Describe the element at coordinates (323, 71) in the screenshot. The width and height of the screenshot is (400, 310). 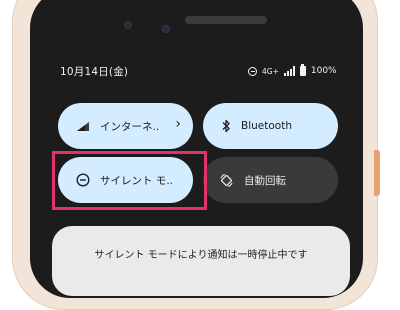
I see `battery-percent: 100%` at that location.